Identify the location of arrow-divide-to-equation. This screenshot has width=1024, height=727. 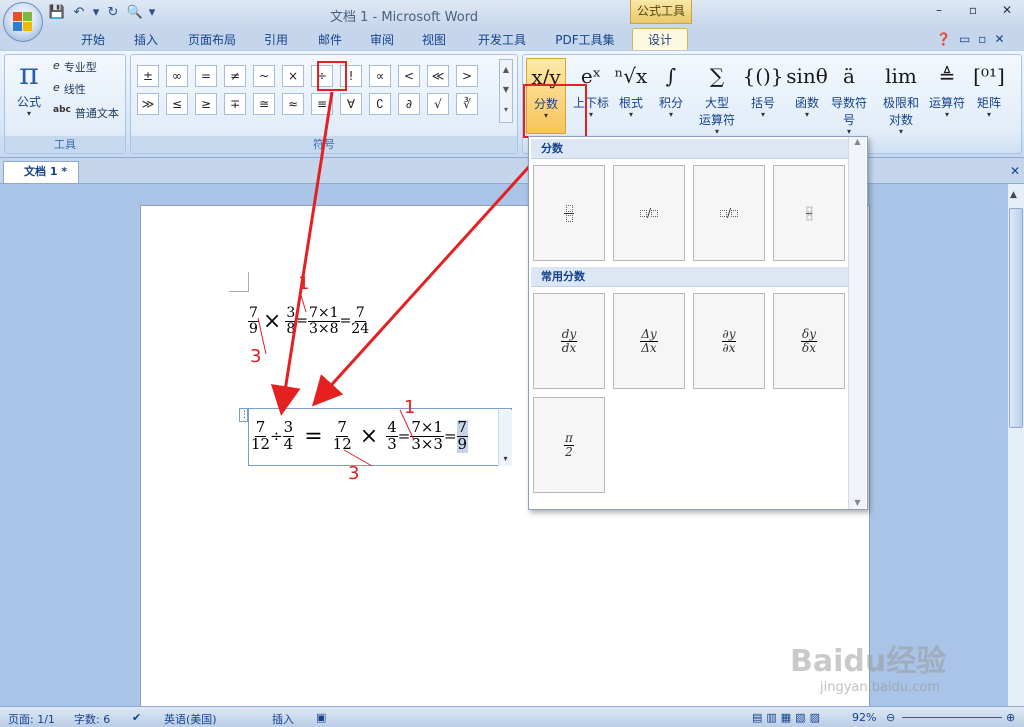
(302, 253).